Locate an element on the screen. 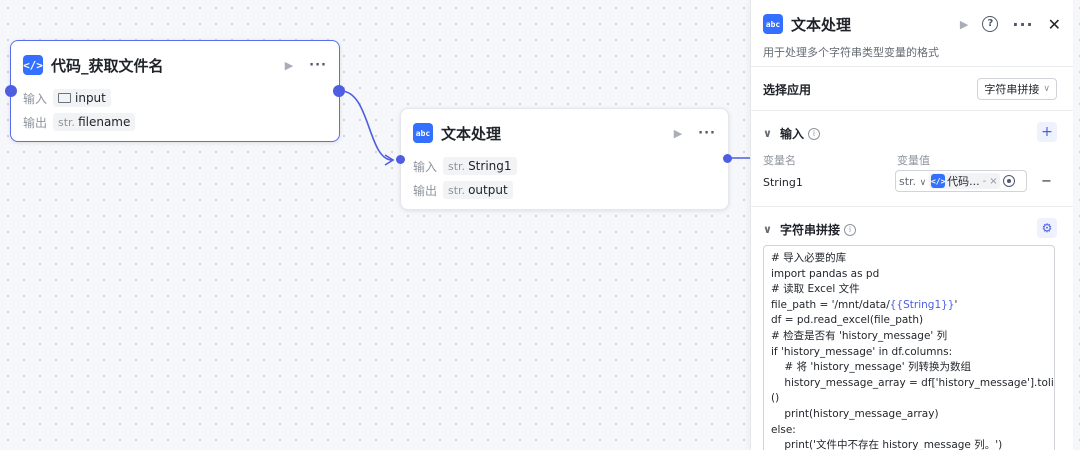 The width and height of the screenshot is (1080, 450). input-section-title: 输入 is located at coordinates (791, 134).